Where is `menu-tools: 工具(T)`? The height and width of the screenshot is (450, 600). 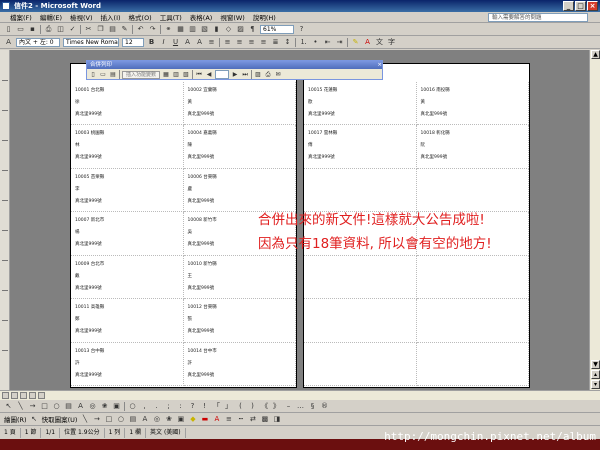 menu-tools: 工具(T) is located at coordinates (171, 17).